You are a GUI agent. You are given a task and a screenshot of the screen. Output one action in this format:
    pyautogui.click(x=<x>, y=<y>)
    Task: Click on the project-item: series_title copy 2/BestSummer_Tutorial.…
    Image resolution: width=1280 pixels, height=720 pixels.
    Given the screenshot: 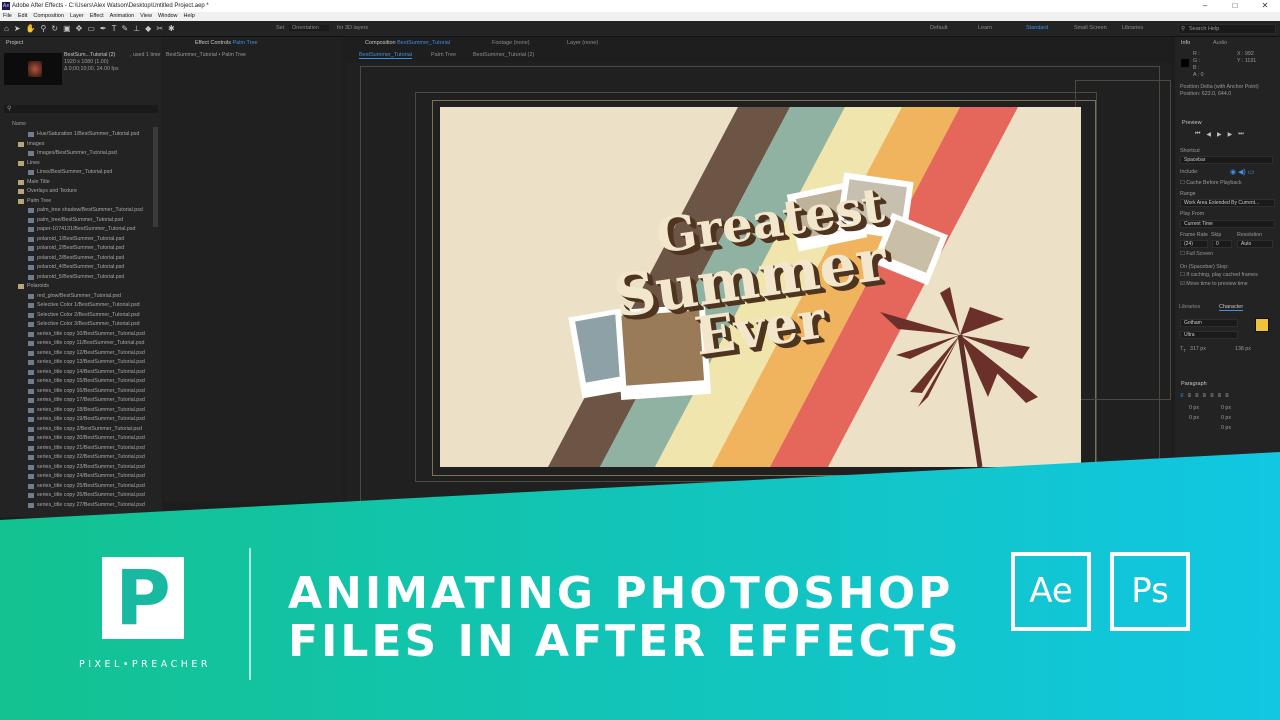 What is the action you would take?
    pyautogui.click(x=88, y=430)
    